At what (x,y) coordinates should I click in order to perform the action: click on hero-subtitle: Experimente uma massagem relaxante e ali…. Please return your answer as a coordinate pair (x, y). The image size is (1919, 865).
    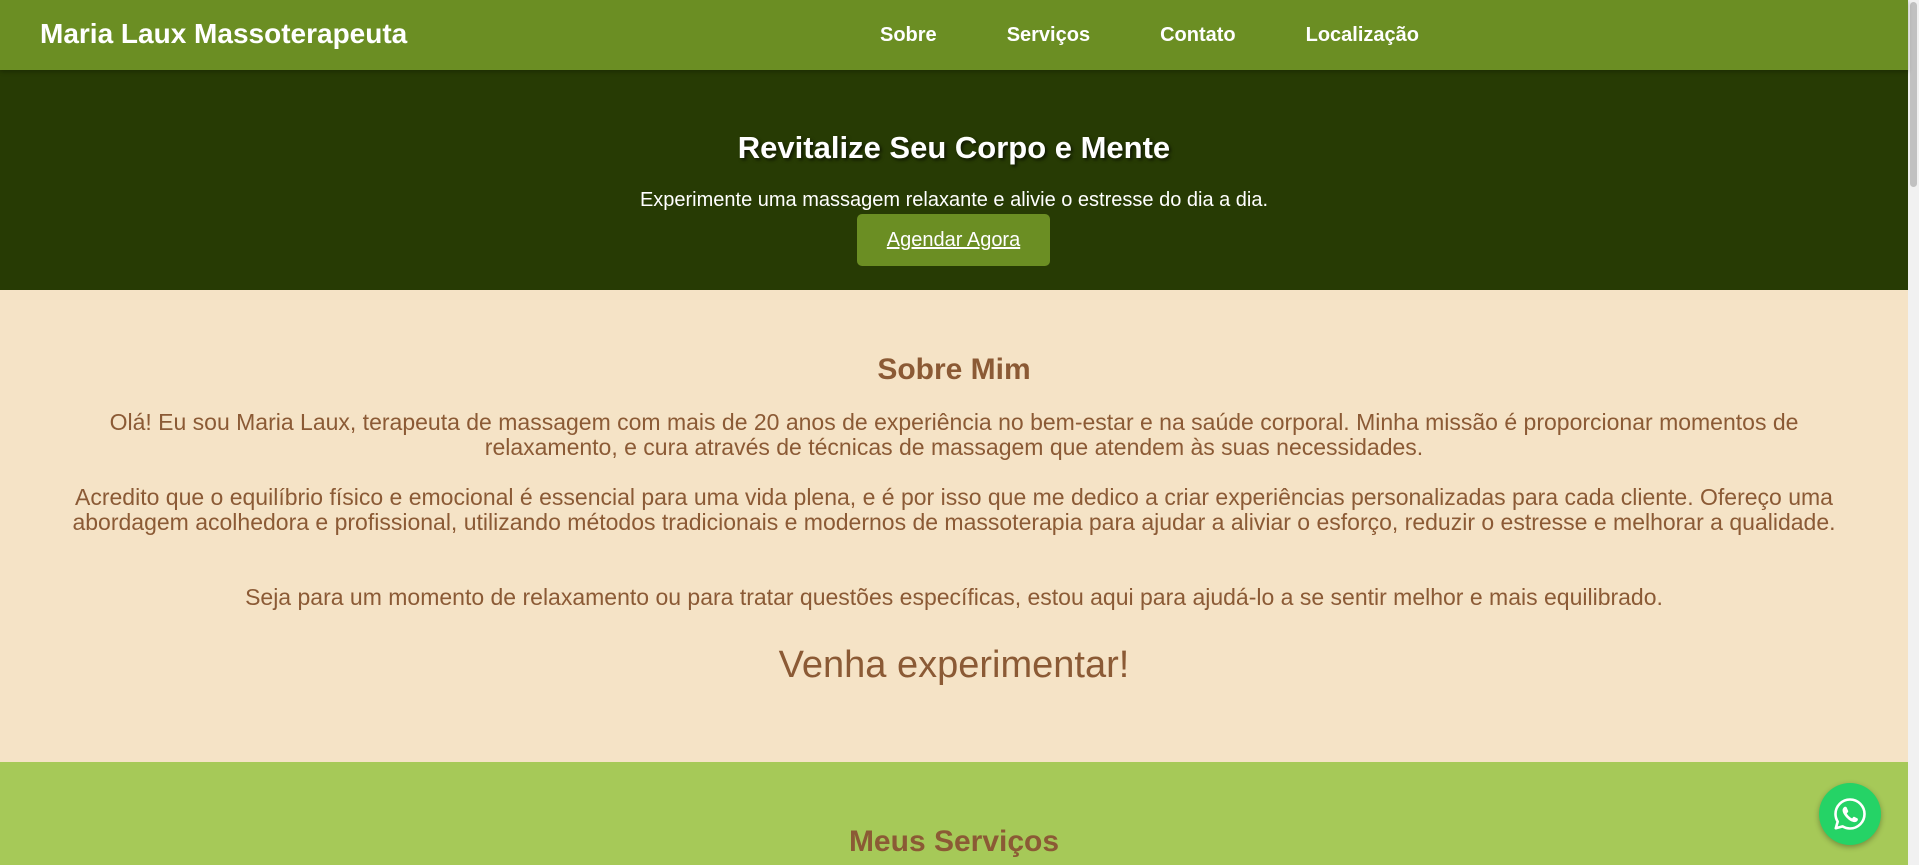
    Looking at the image, I should click on (954, 200).